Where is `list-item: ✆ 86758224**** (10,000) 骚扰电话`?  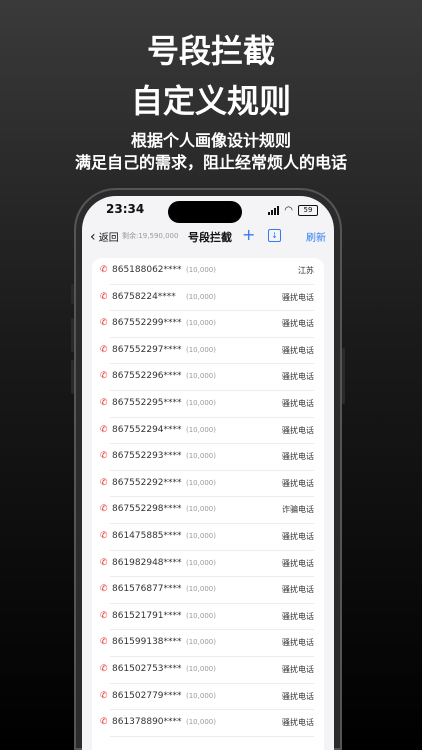
list-item: ✆ 86758224**** (10,000) 骚扰电话 is located at coordinates (207, 298).